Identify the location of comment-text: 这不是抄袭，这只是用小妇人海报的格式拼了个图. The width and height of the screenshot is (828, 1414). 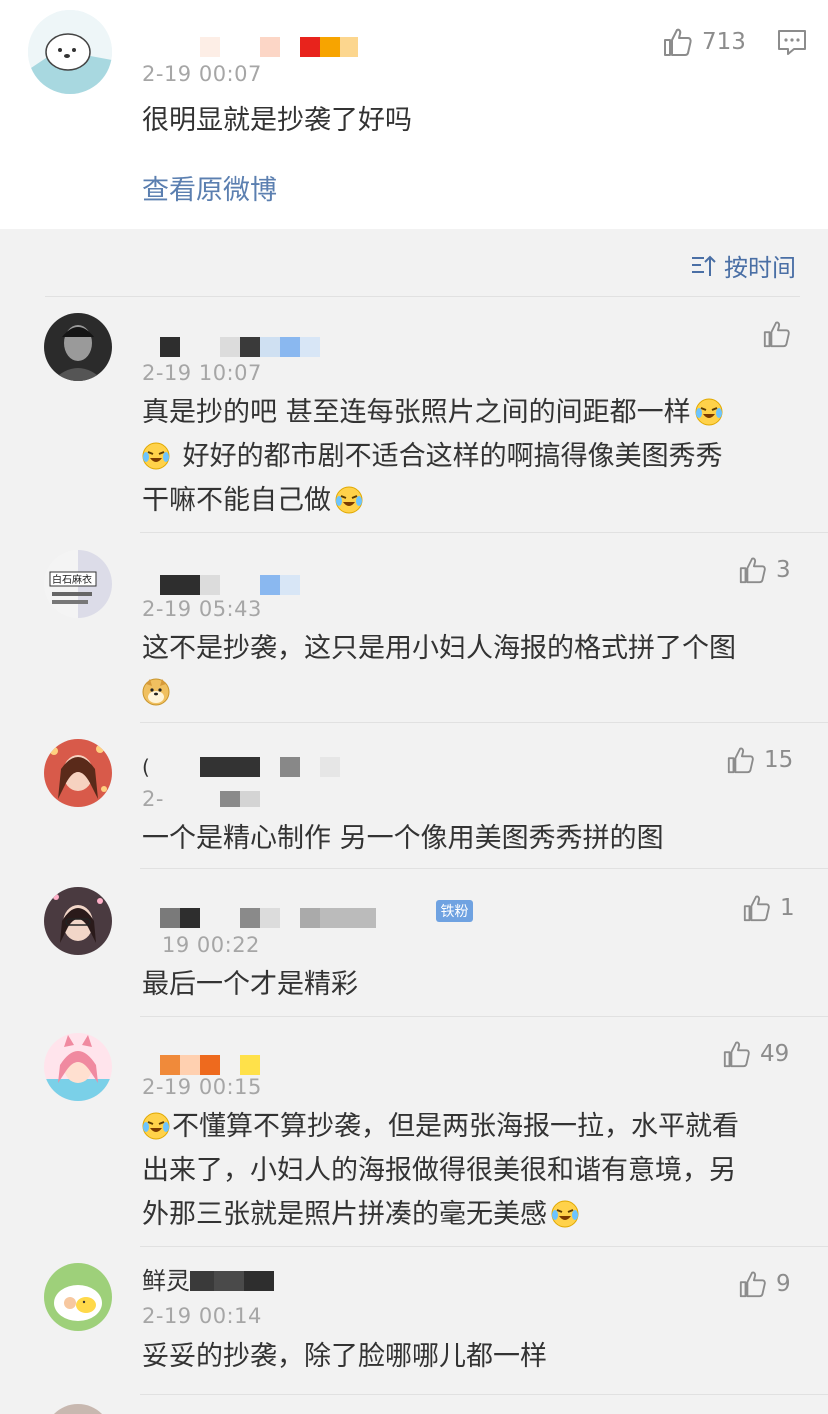
(472, 671).